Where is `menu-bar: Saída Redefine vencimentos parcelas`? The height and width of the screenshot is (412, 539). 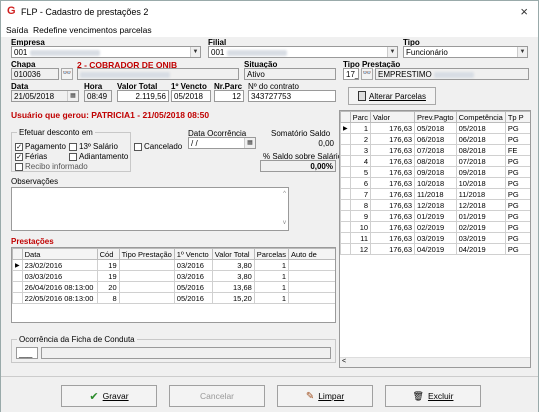
menu-bar: Saída Redefine vencimentos parcelas is located at coordinates (269, 30).